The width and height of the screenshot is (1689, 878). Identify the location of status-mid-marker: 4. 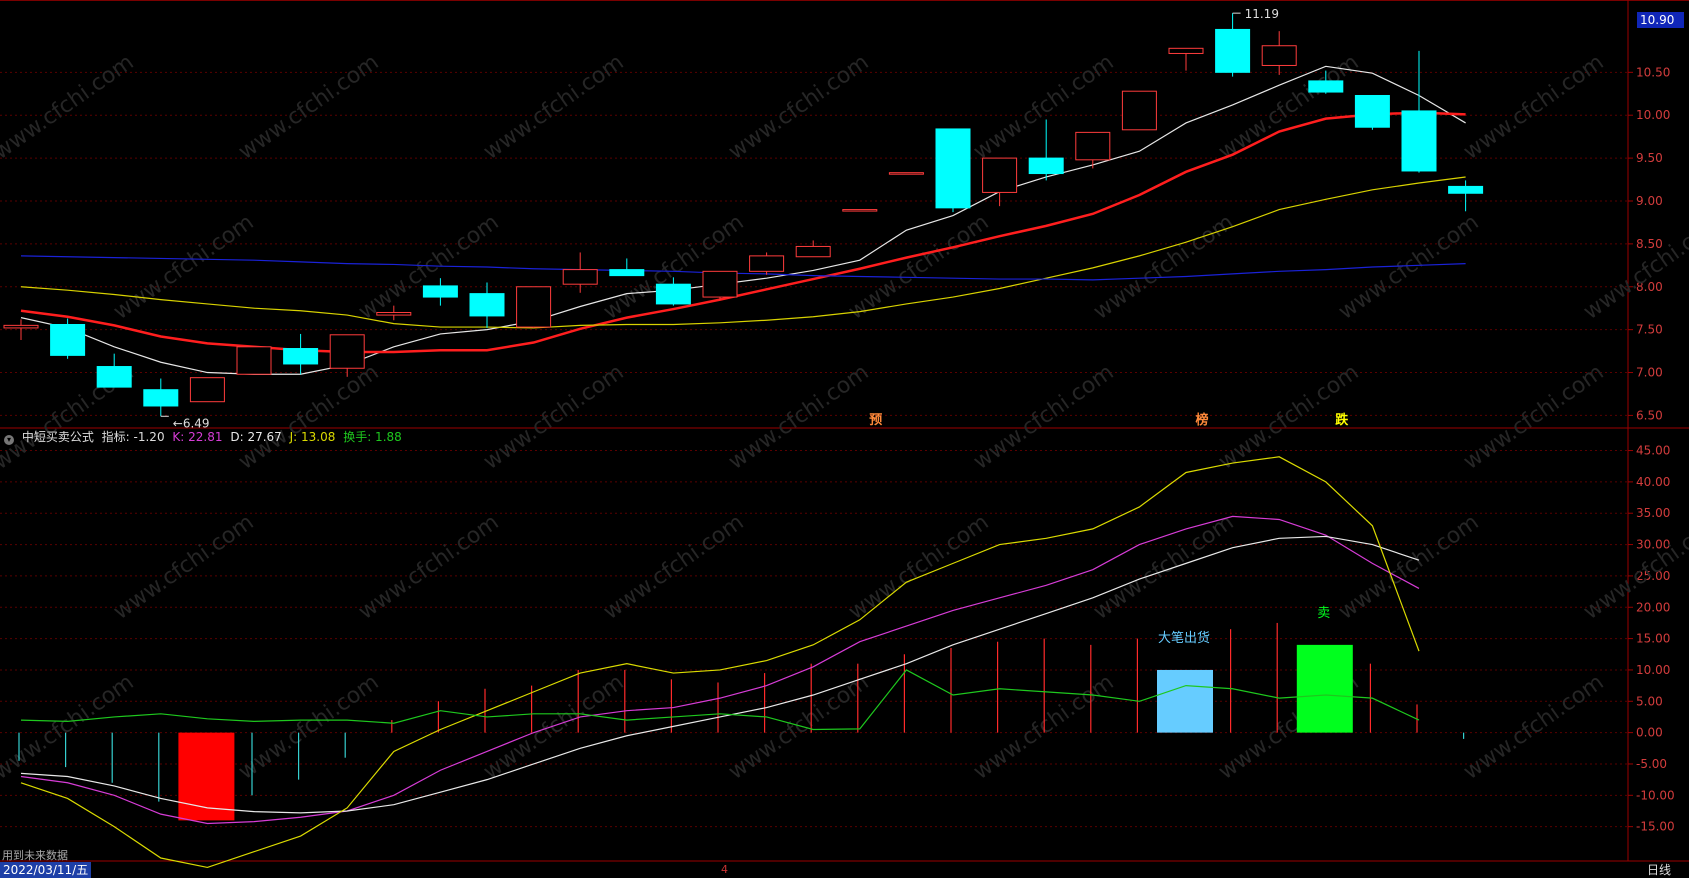
(724, 869).